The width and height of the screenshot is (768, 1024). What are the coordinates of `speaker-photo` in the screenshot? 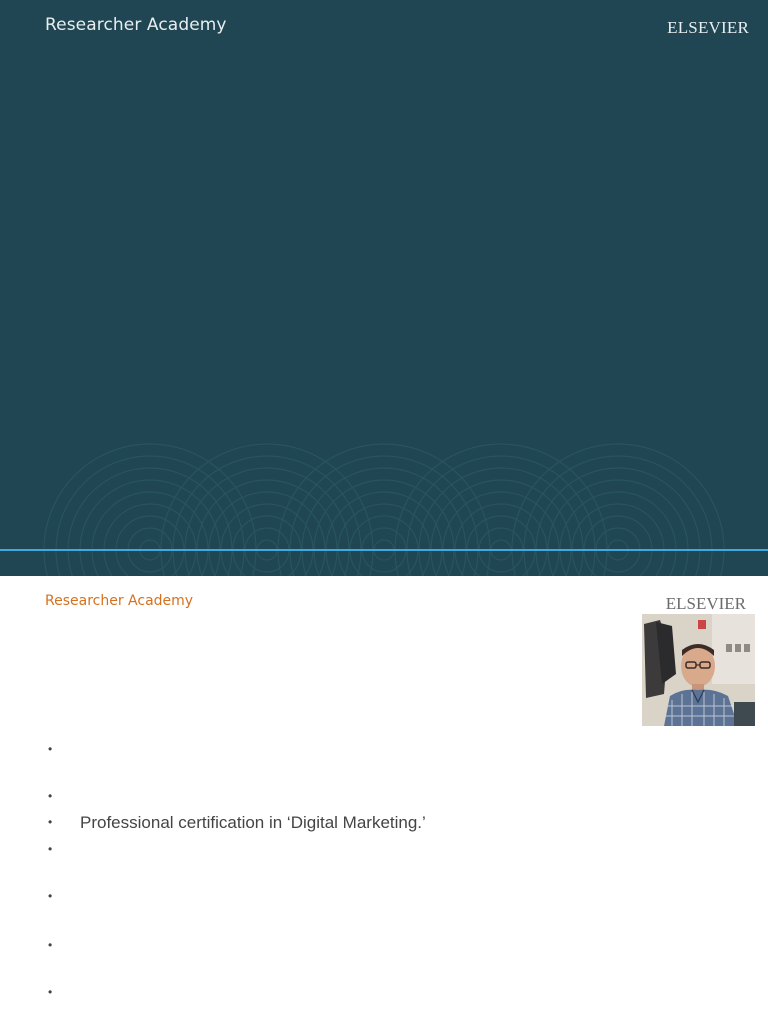 It's located at (698, 670).